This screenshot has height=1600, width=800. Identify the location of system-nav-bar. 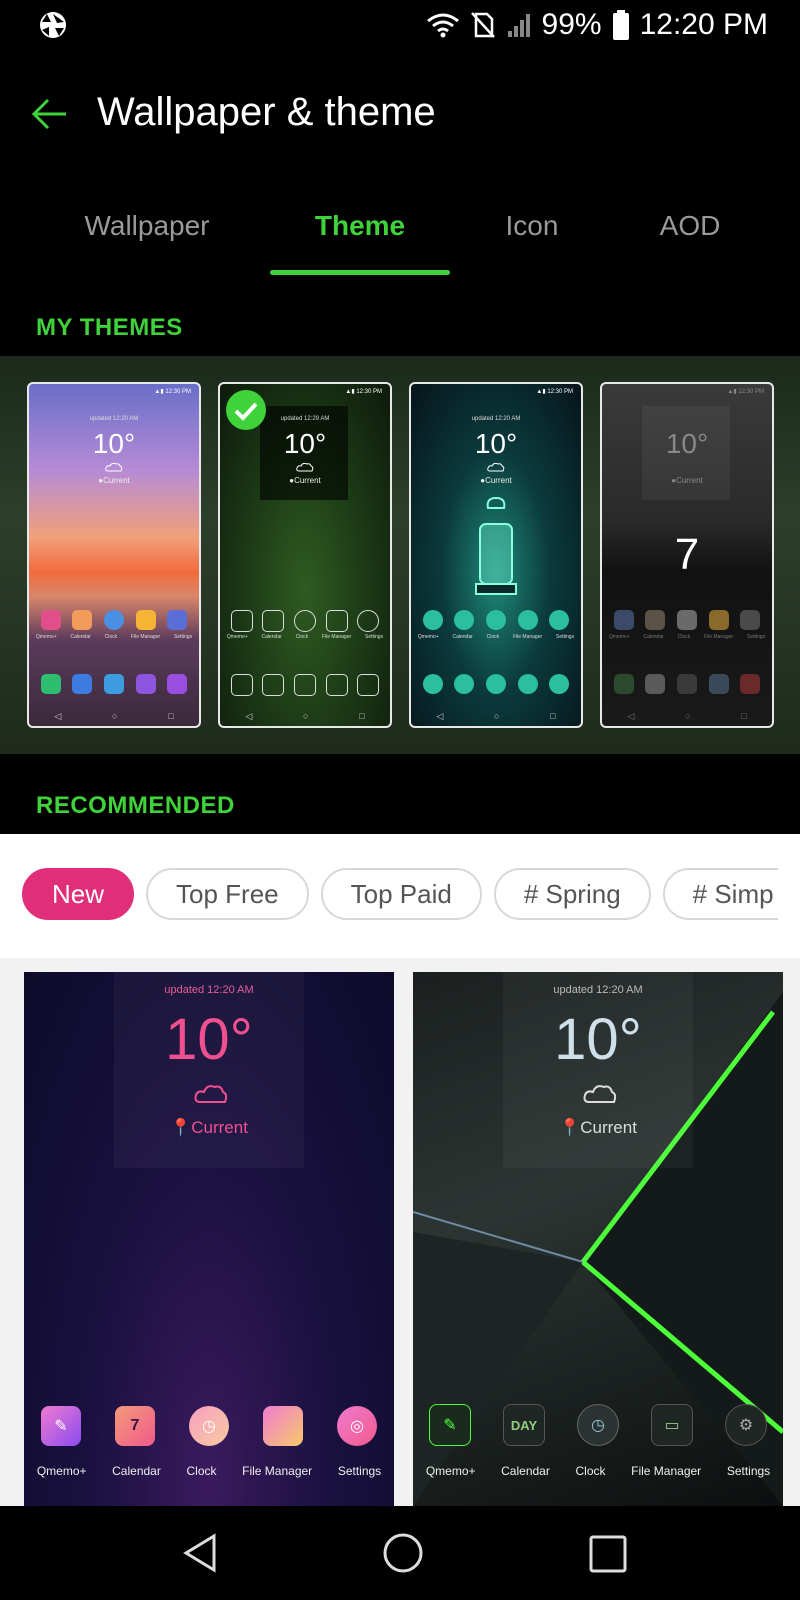
(400, 1553).